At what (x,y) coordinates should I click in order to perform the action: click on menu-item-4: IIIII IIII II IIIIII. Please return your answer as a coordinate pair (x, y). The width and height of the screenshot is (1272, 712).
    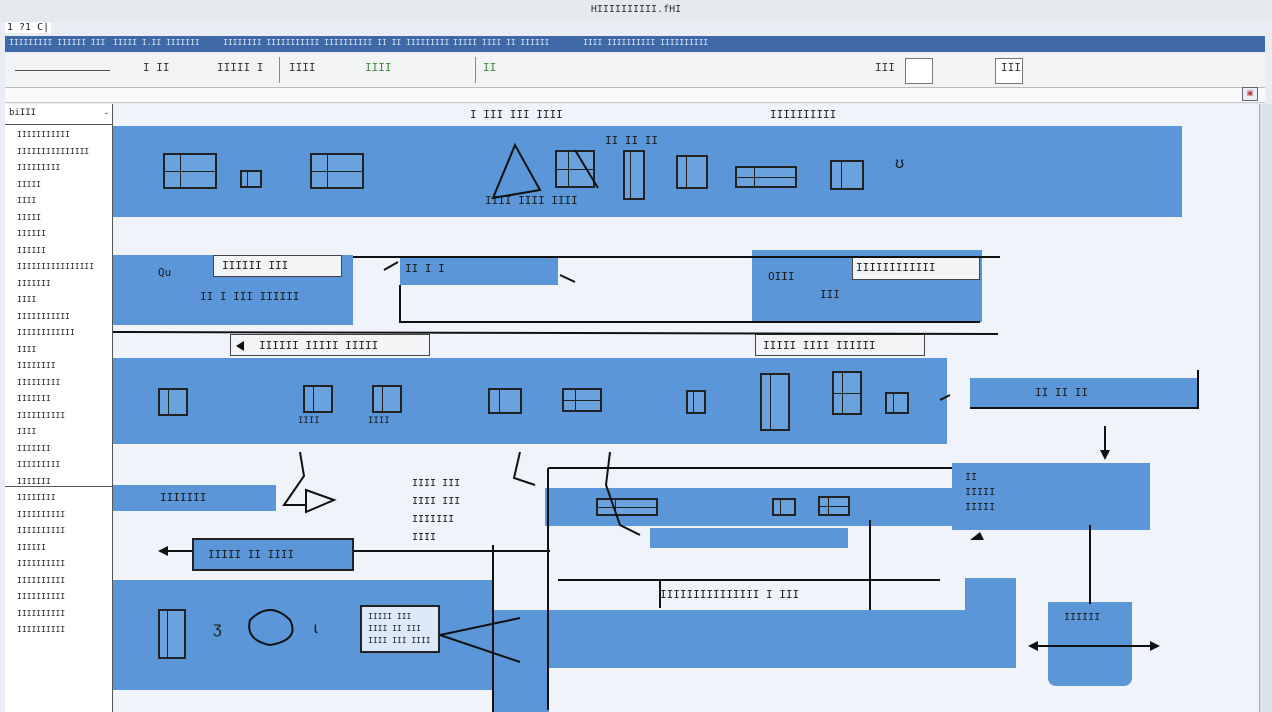
    Looking at the image, I should click on (501, 42).